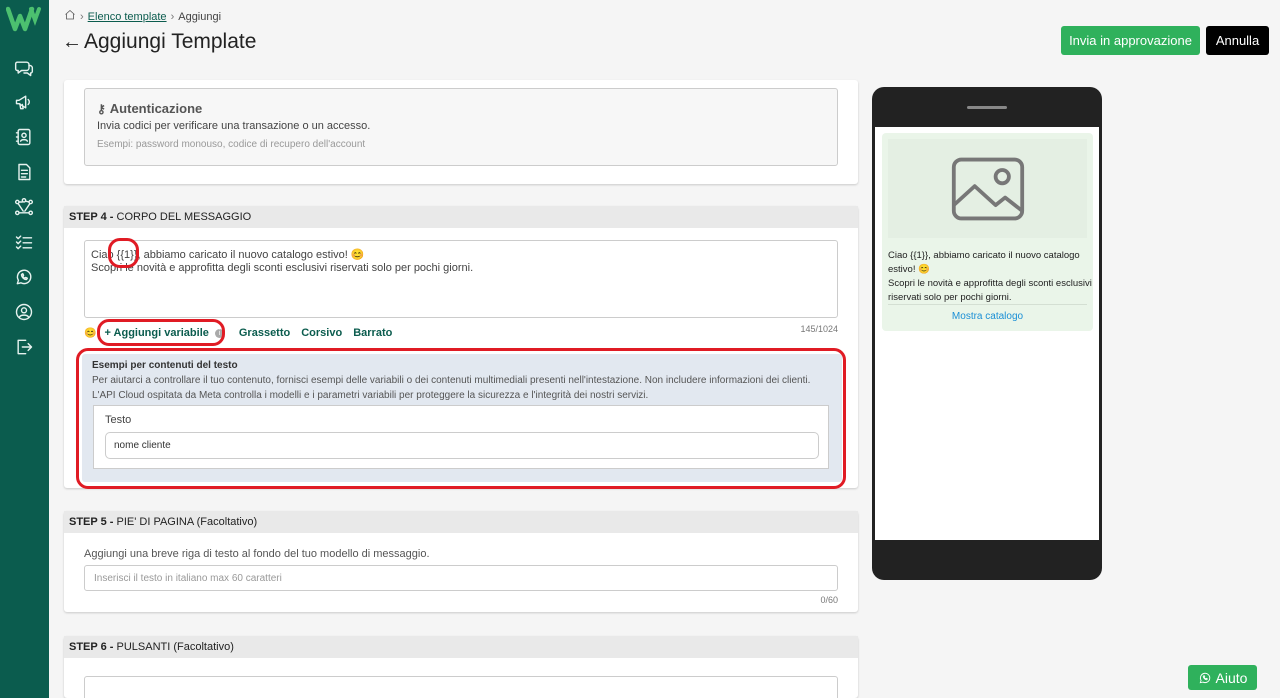  What do you see at coordinates (170, 41) in the screenshot?
I see `page-title: Aggiungi Template` at bounding box center [170, 41].